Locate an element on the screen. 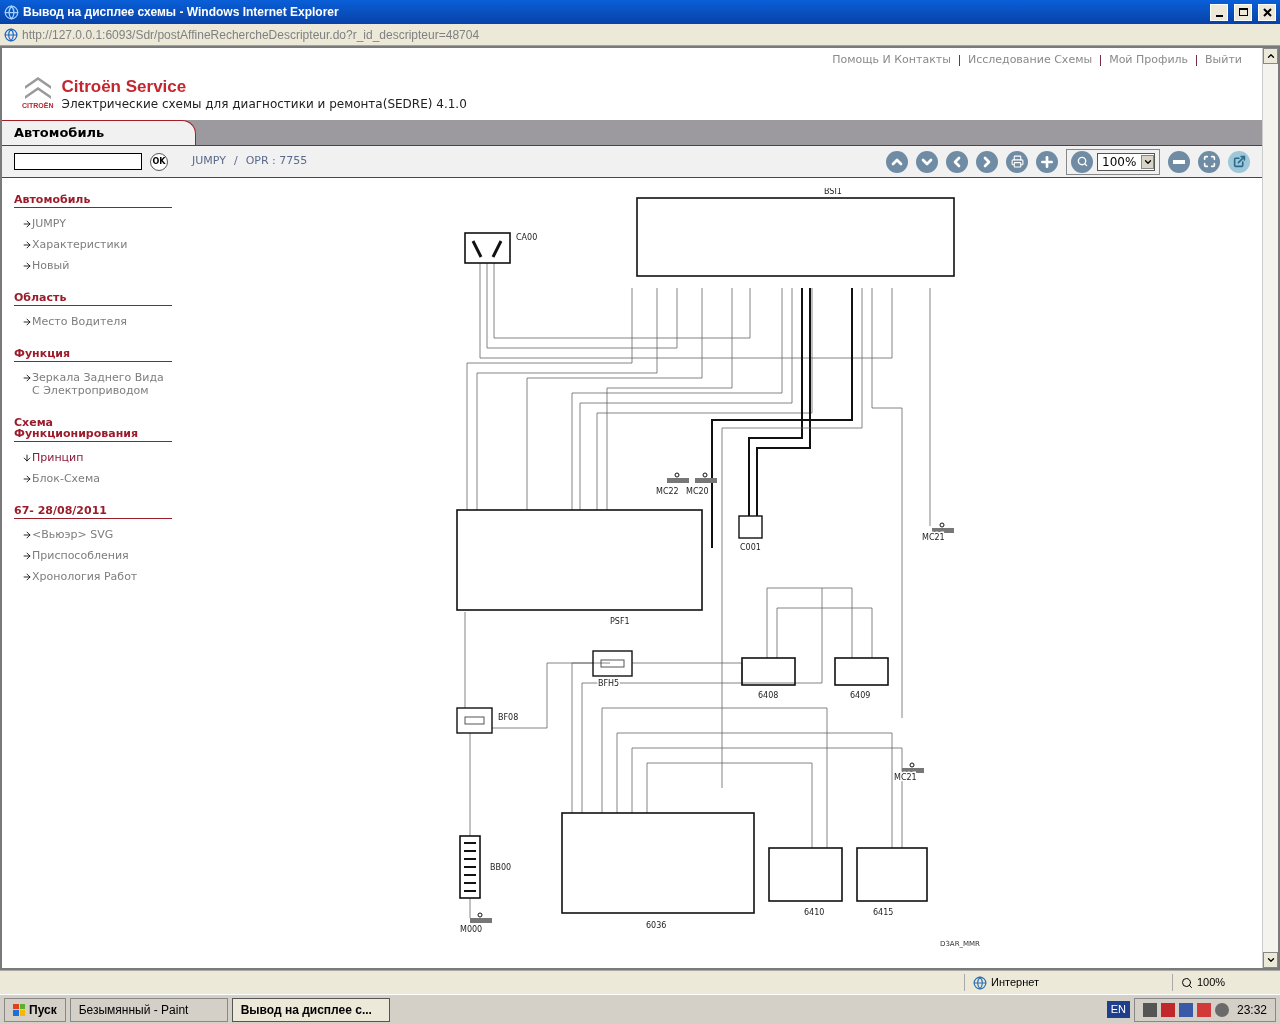  breadcrumb-link: JUMPY is located at coordinates (209, 161).